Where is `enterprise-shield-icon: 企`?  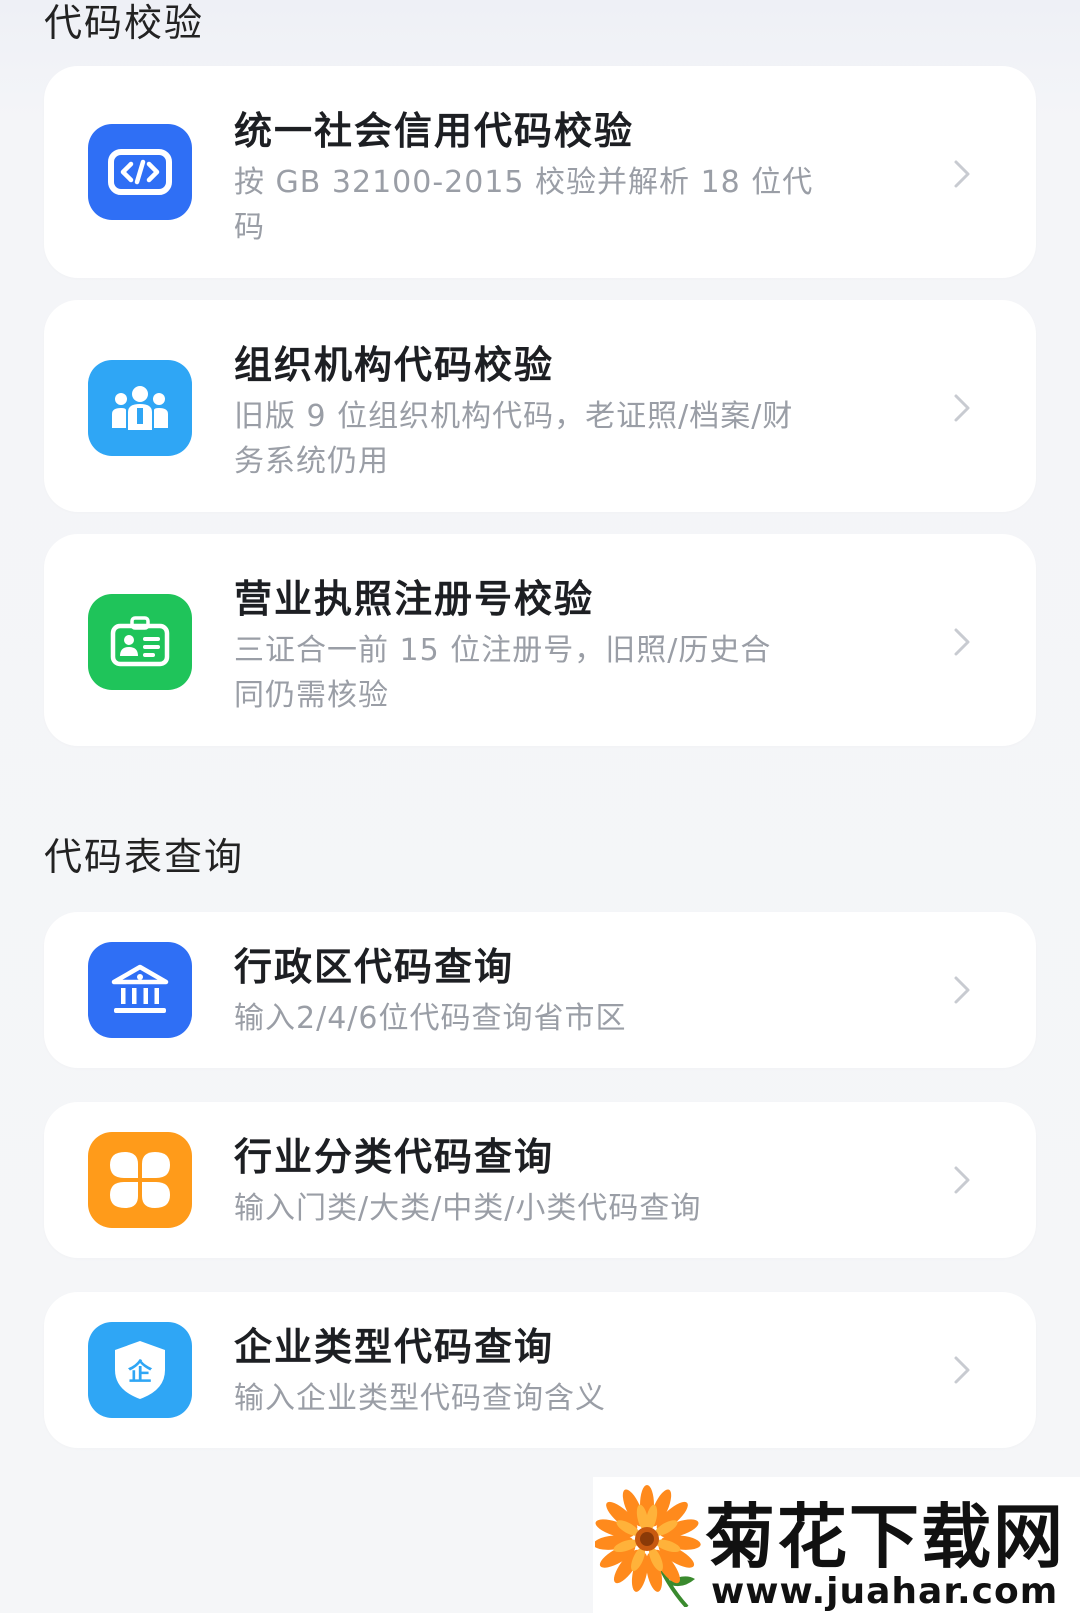 enterprise-shield-icon: 企 is located at coordinates (140, 1370).